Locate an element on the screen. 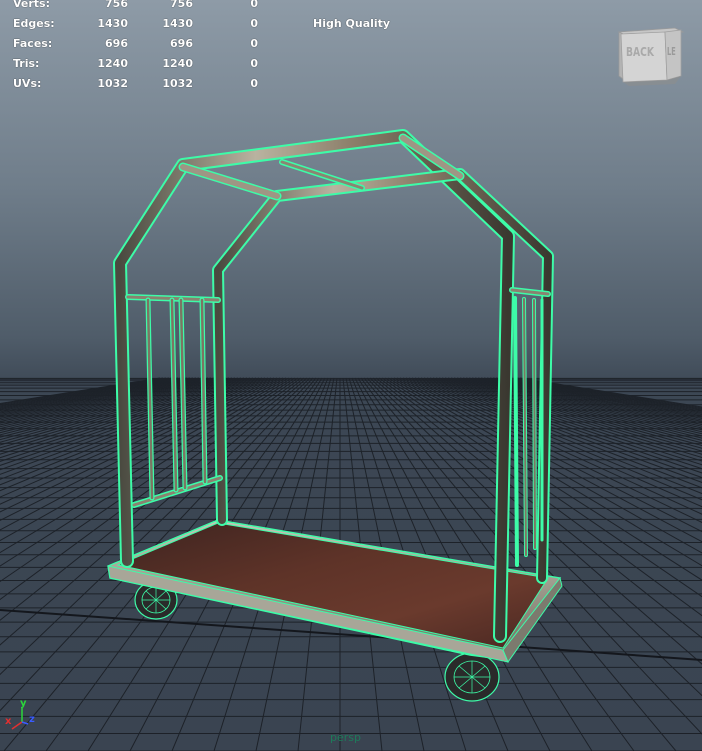 This screenshot has height=751, width=702. wheel-front-right is located at coordinates (472, 677).